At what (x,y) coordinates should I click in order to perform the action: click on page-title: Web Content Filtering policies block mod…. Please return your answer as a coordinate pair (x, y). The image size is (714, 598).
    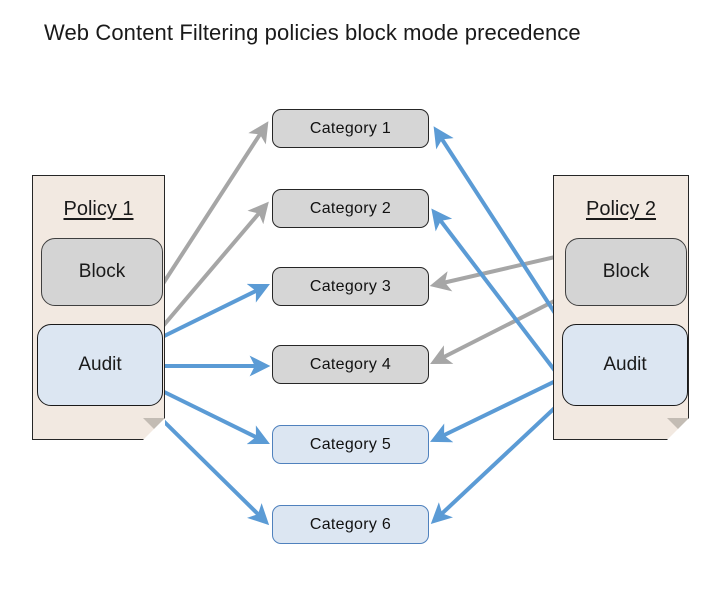
    Looking at the image, I should click on (312, 32).